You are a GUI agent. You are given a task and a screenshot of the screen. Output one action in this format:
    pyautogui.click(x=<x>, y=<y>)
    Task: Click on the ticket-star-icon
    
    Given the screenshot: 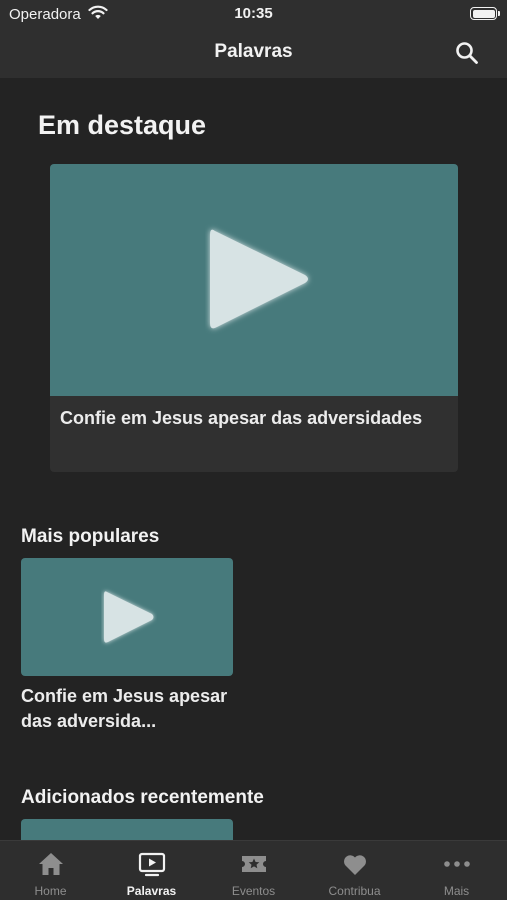 What is the action you would take?
    pyautogui.click(x=254, y=864)
    